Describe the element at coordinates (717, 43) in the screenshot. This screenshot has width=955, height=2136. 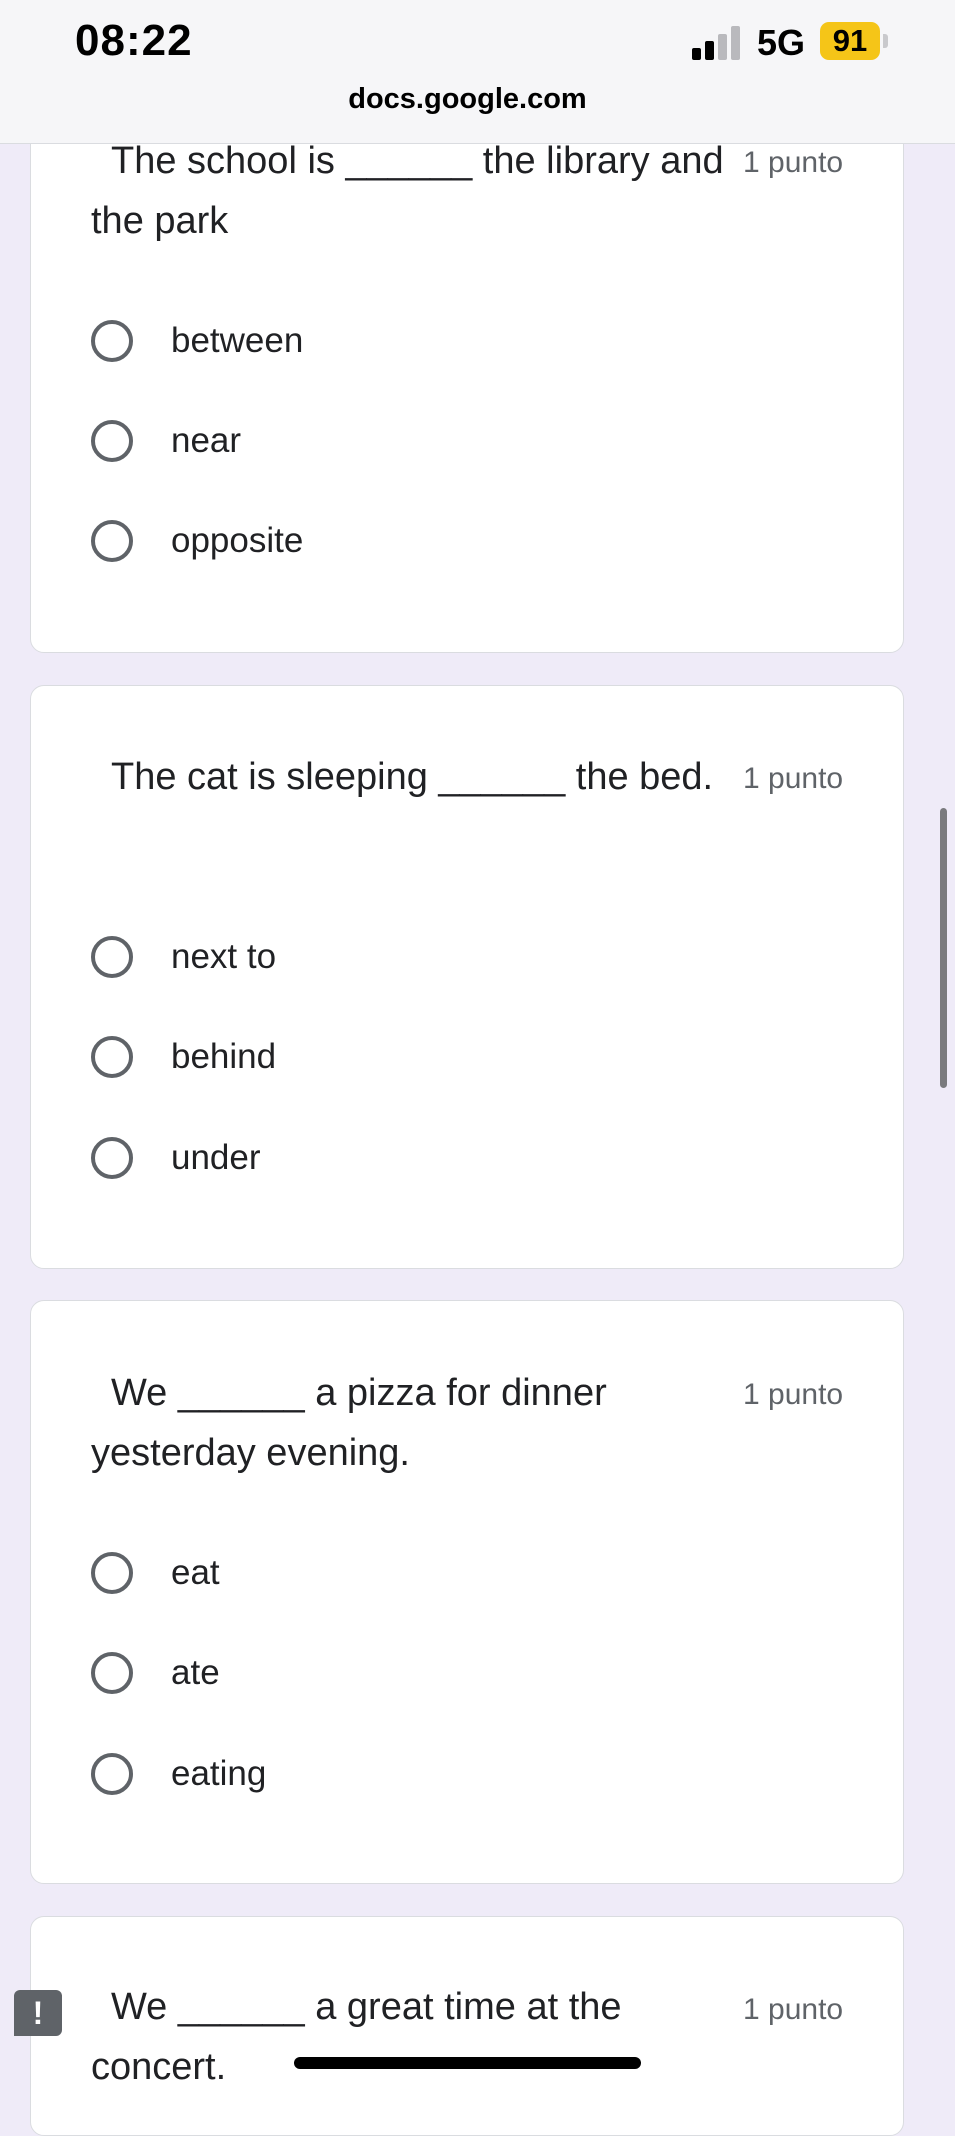
I see `signal-strength-icon` at that location.